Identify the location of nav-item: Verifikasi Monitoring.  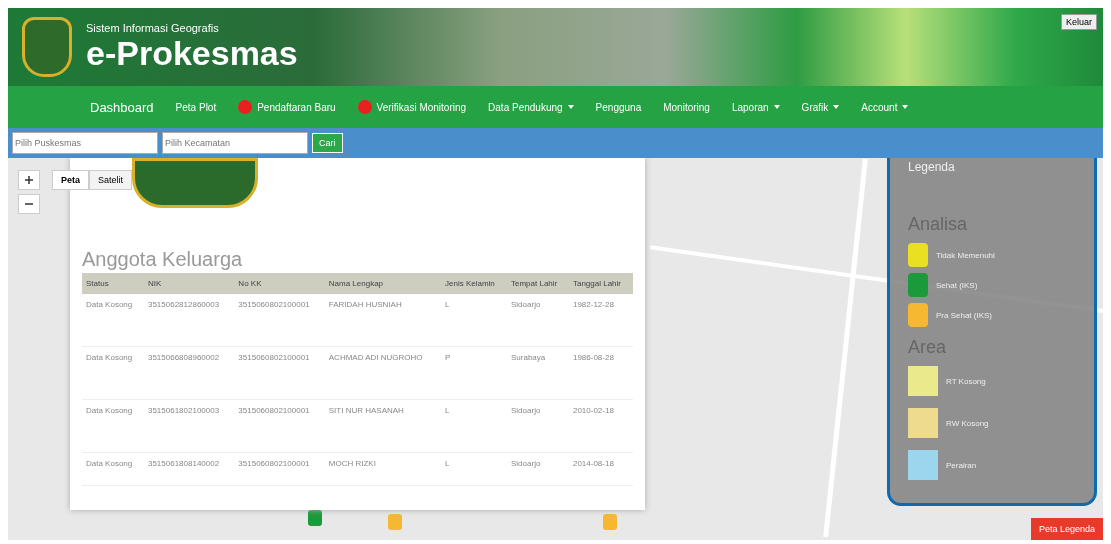
(412, 107).